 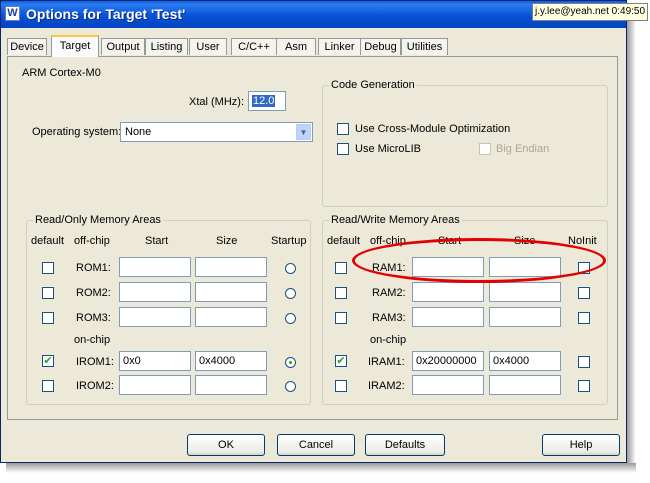 I want to click on ram2-label: RAM2:, so click(x=389, y=293).